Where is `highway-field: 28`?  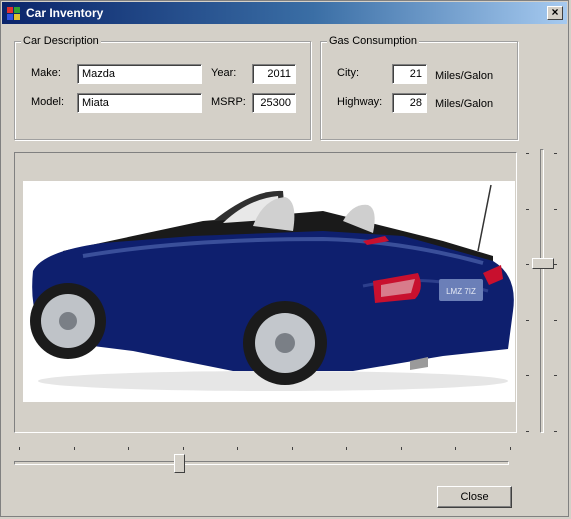 highway-field: 28 is located at coordinates (409, 103).